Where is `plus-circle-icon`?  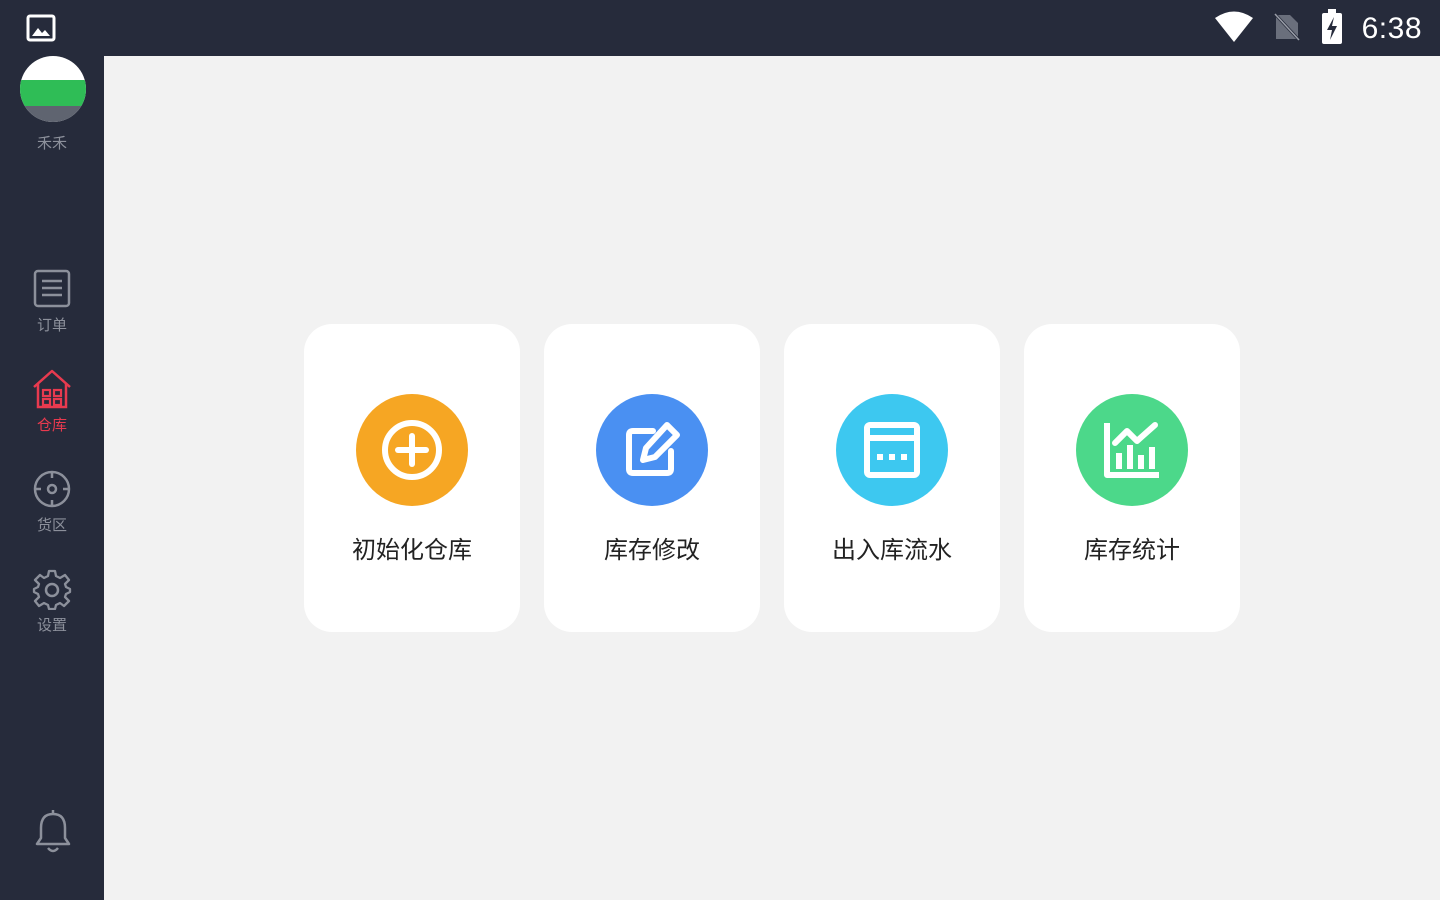 plus-circle-icon is located at coordinates (412, 450).